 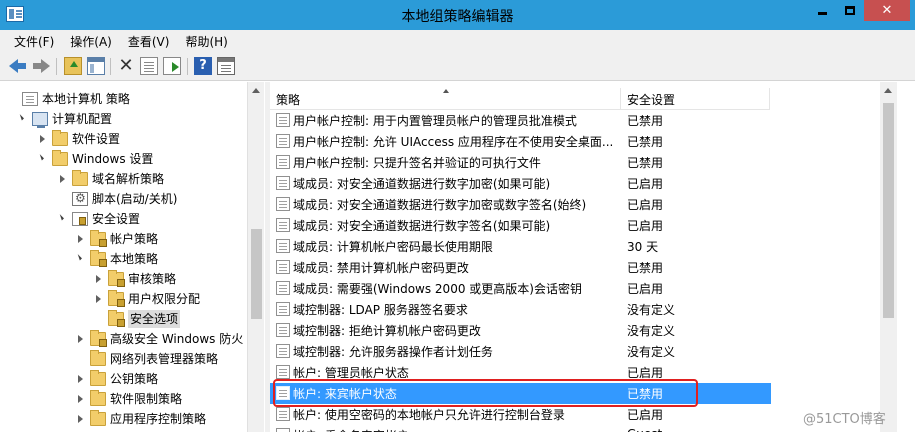 I want to click on tree-item-label: 本地计算机 策略, so click(x=86, y=99).